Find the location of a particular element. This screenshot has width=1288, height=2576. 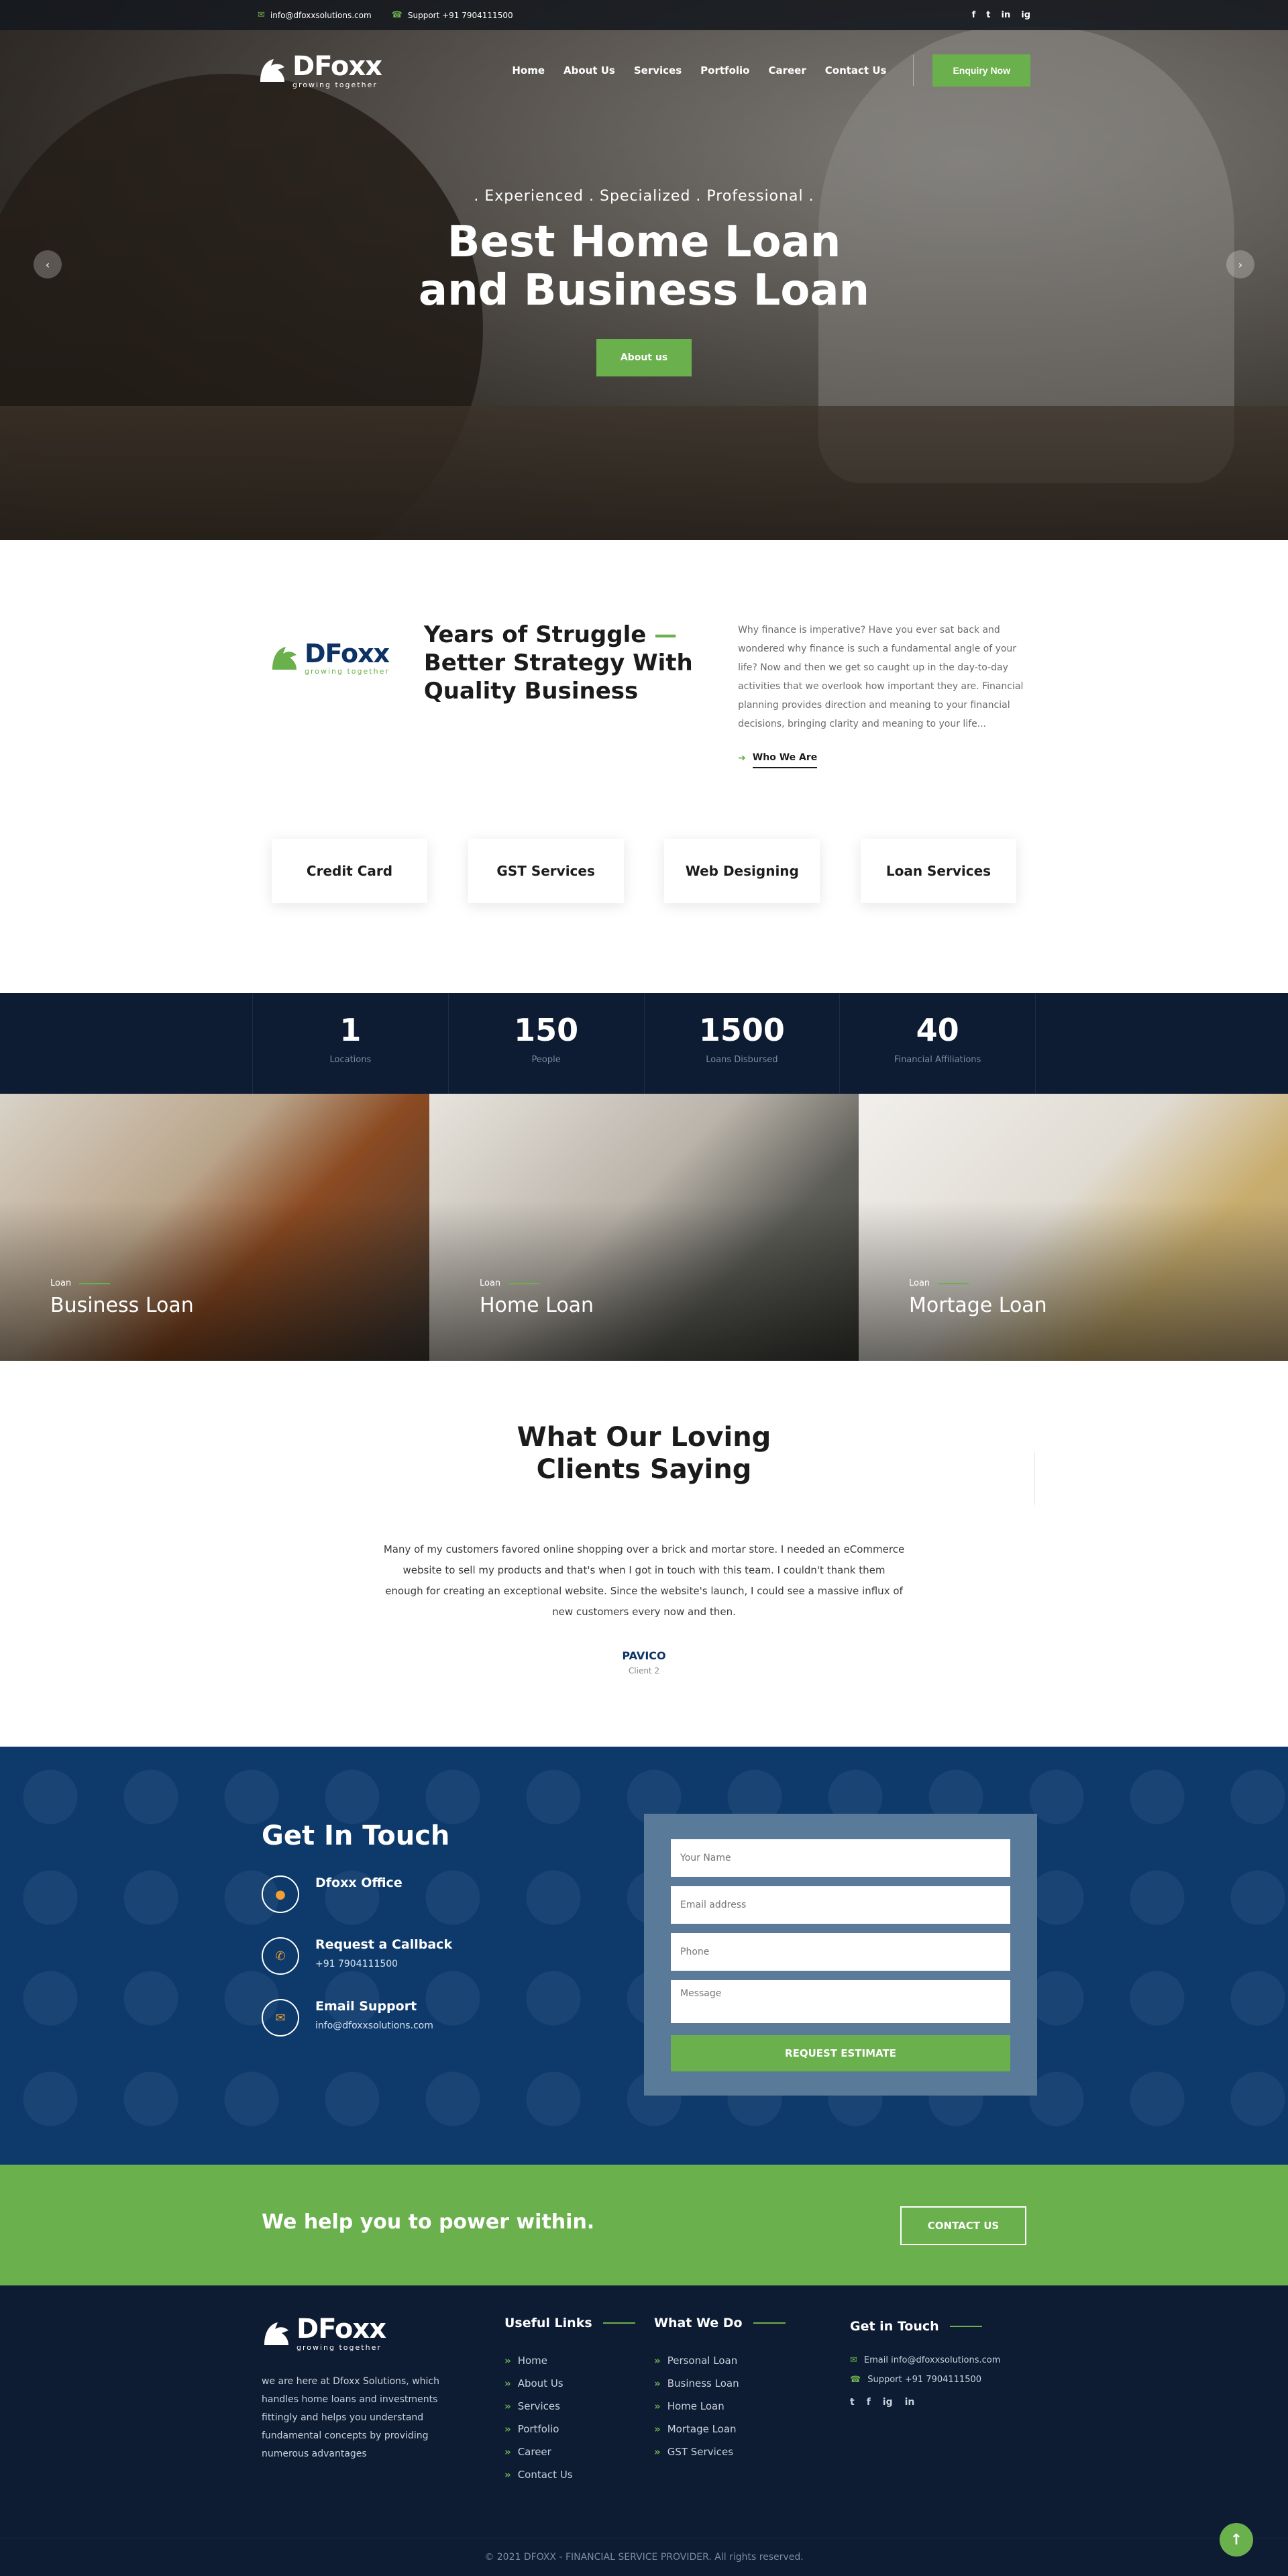

nav-services: Services is located at coordinates (658, 70).